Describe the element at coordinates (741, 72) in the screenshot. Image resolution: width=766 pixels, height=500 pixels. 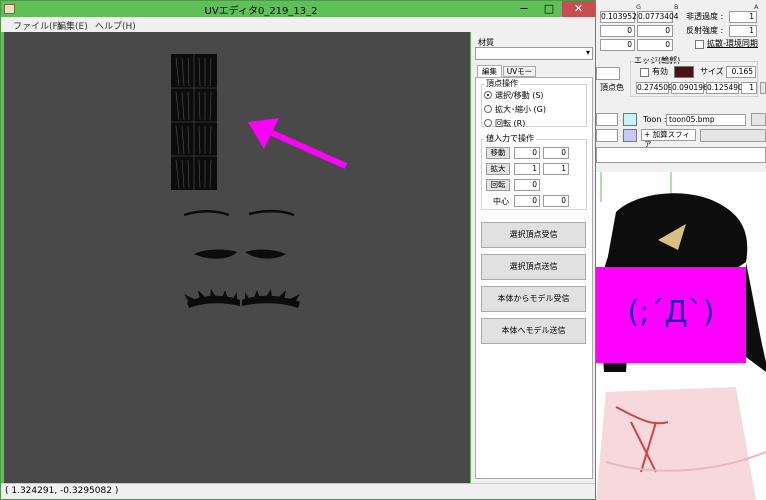
I see `edge-size-field: 0.165` at that location.